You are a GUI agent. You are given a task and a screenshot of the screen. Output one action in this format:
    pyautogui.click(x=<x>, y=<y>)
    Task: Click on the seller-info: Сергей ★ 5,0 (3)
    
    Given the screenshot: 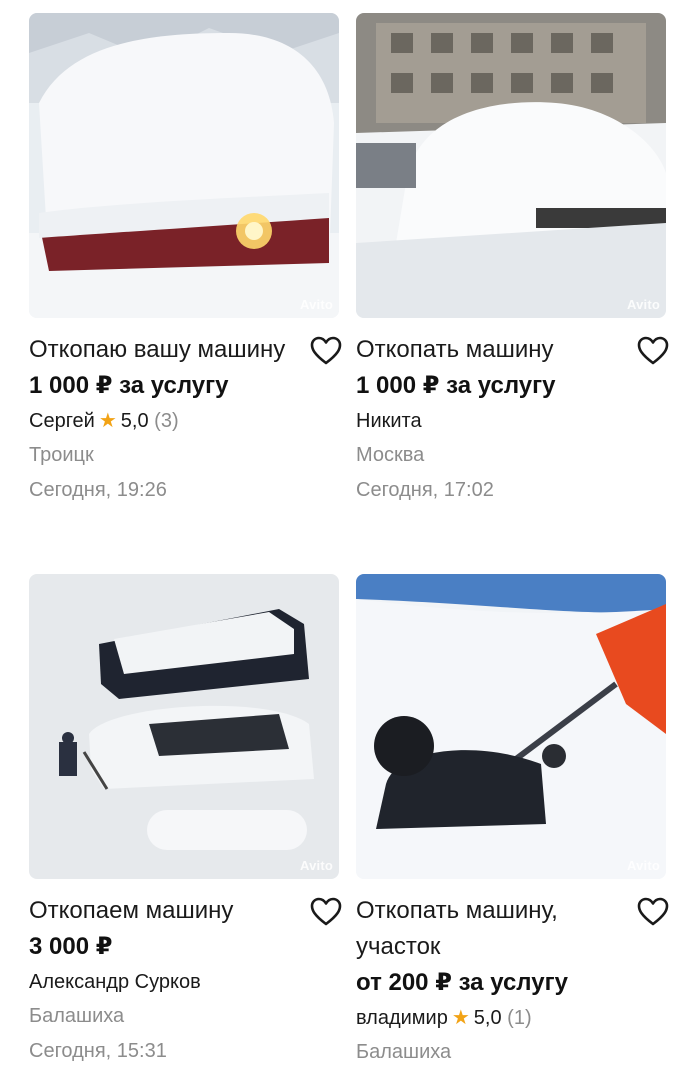 What is the action you would take?
    pyautogui.click(x=184, y=421)
    